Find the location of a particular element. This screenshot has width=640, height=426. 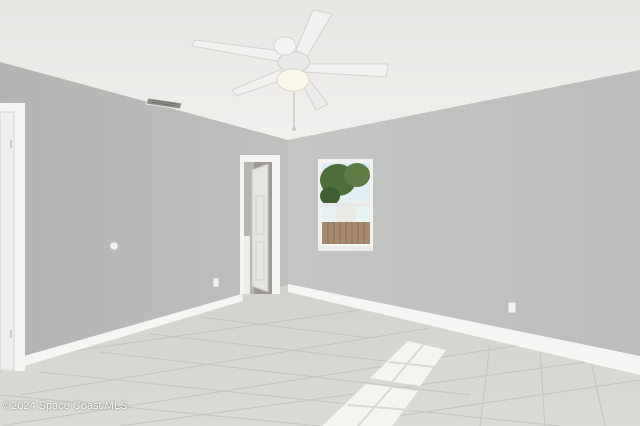

fan-light-globe is located at coordinates (293, 80).